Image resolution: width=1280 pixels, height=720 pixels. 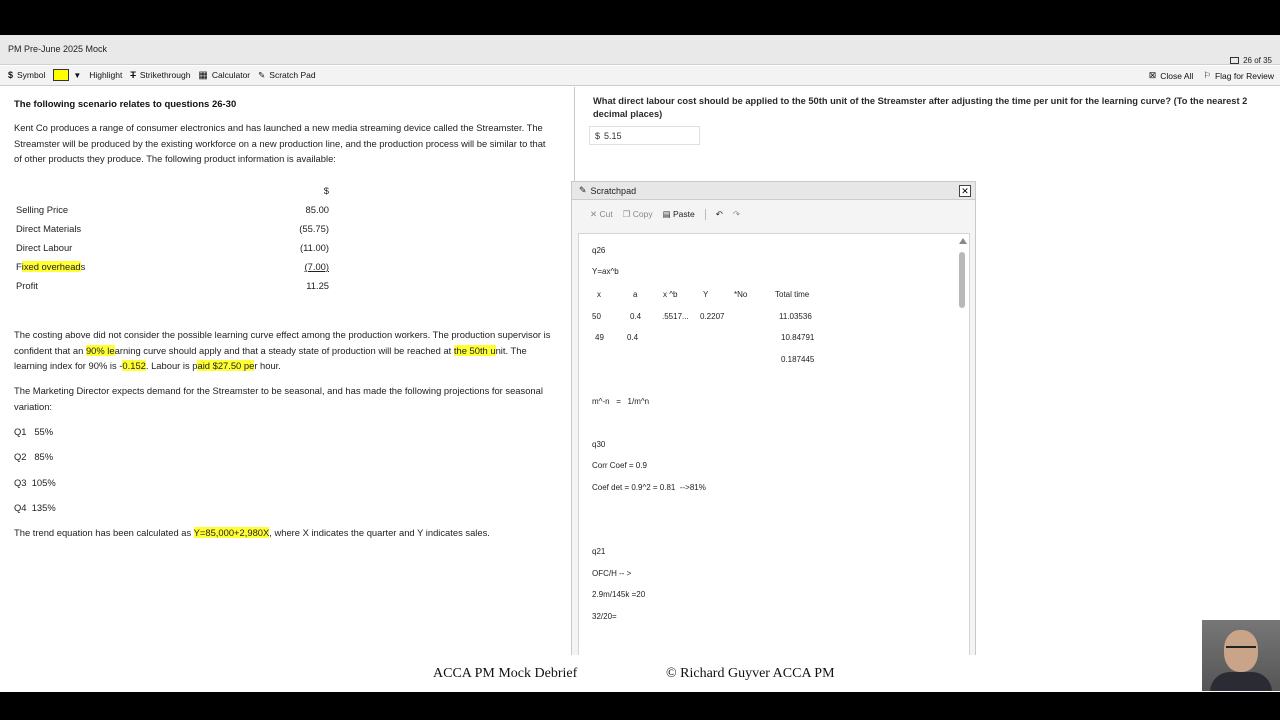 I want to click on row-label: Fixed overheads, so click(x=91, y=266).